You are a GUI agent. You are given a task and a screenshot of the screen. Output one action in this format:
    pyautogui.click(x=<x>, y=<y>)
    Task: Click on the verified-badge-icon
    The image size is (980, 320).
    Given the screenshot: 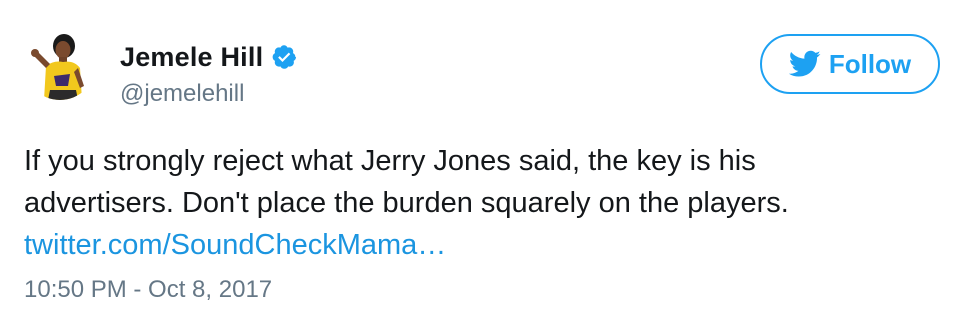 What is the action you would take?
    pyautogui.click(x=284, y=57)
    